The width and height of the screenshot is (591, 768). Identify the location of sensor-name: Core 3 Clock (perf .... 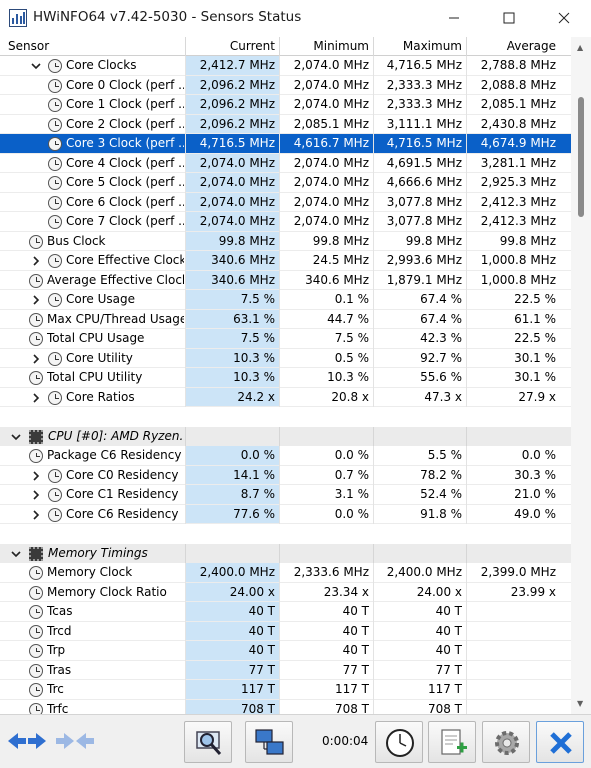
(125, 143).